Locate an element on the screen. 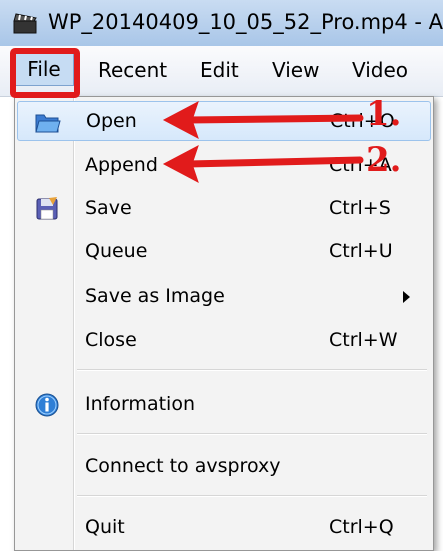 The image size is (443, 551). menu-item-label: Open is located at coordinates (111, 121).